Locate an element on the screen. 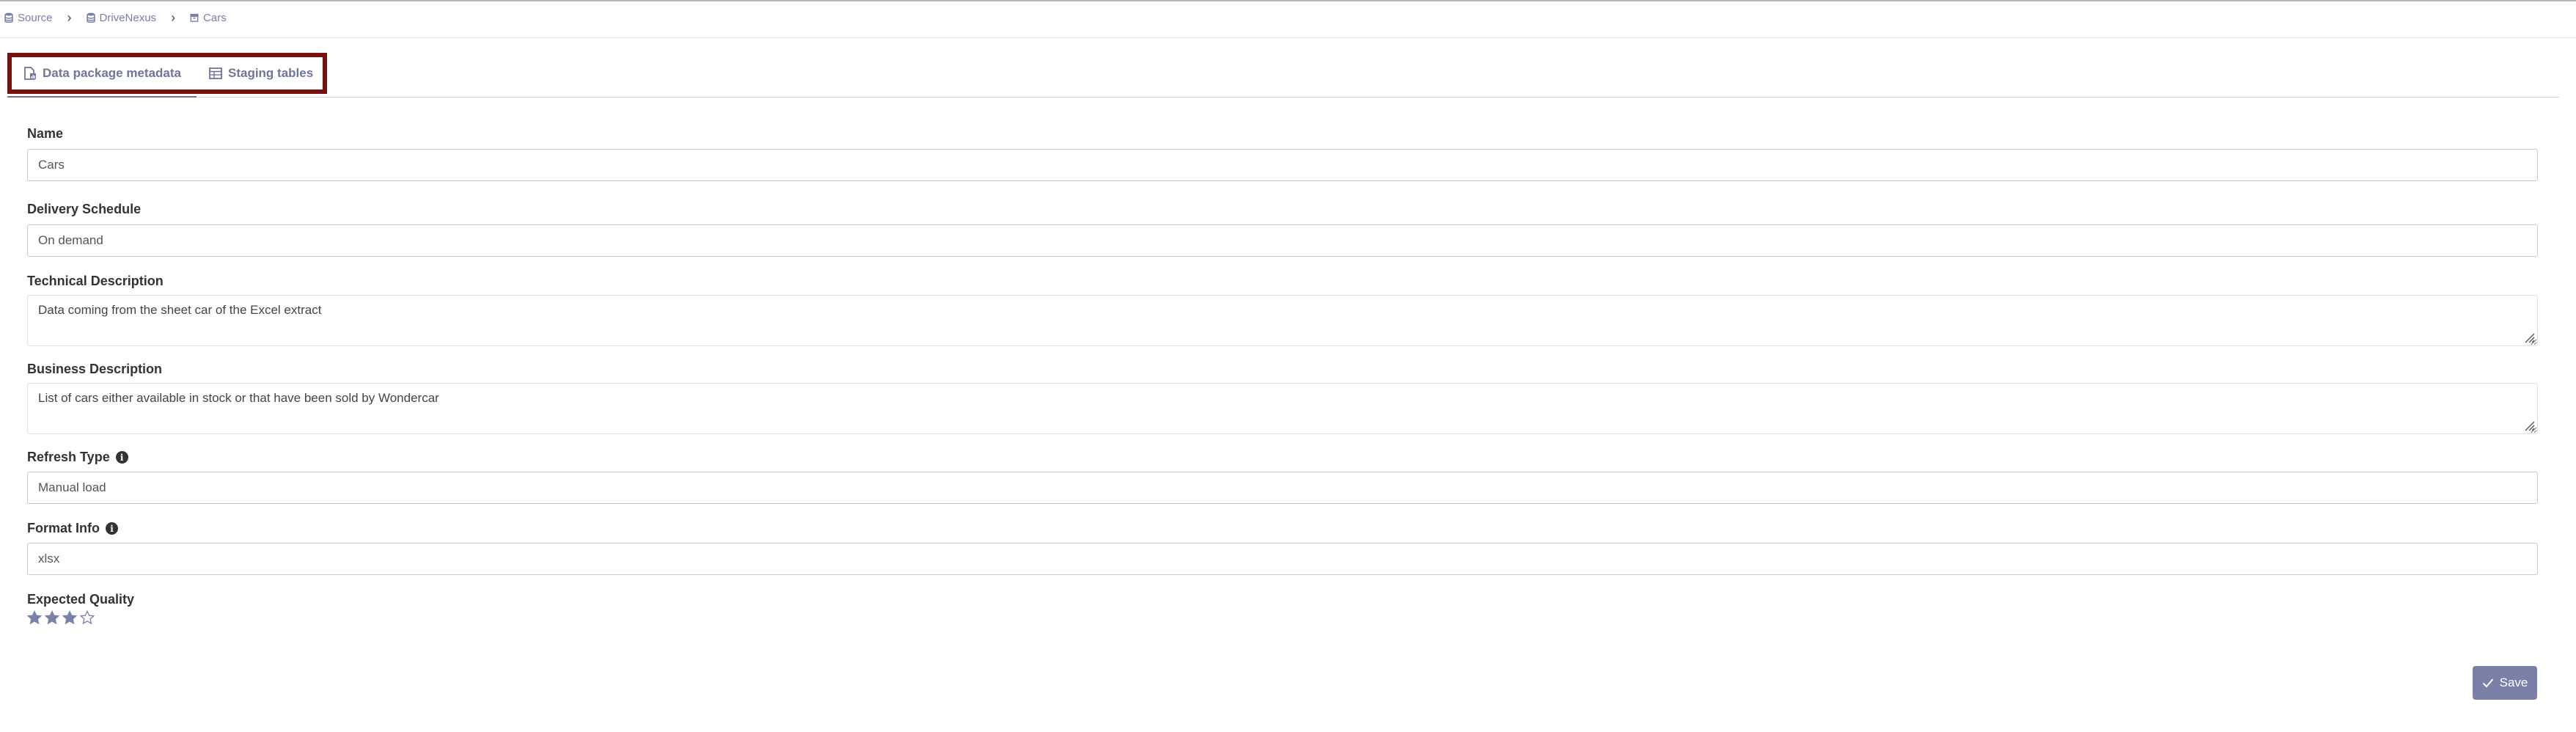 The height and width of the screenshot is (732, 2576). expected-quality-rating is located at coordinates (61, 617).